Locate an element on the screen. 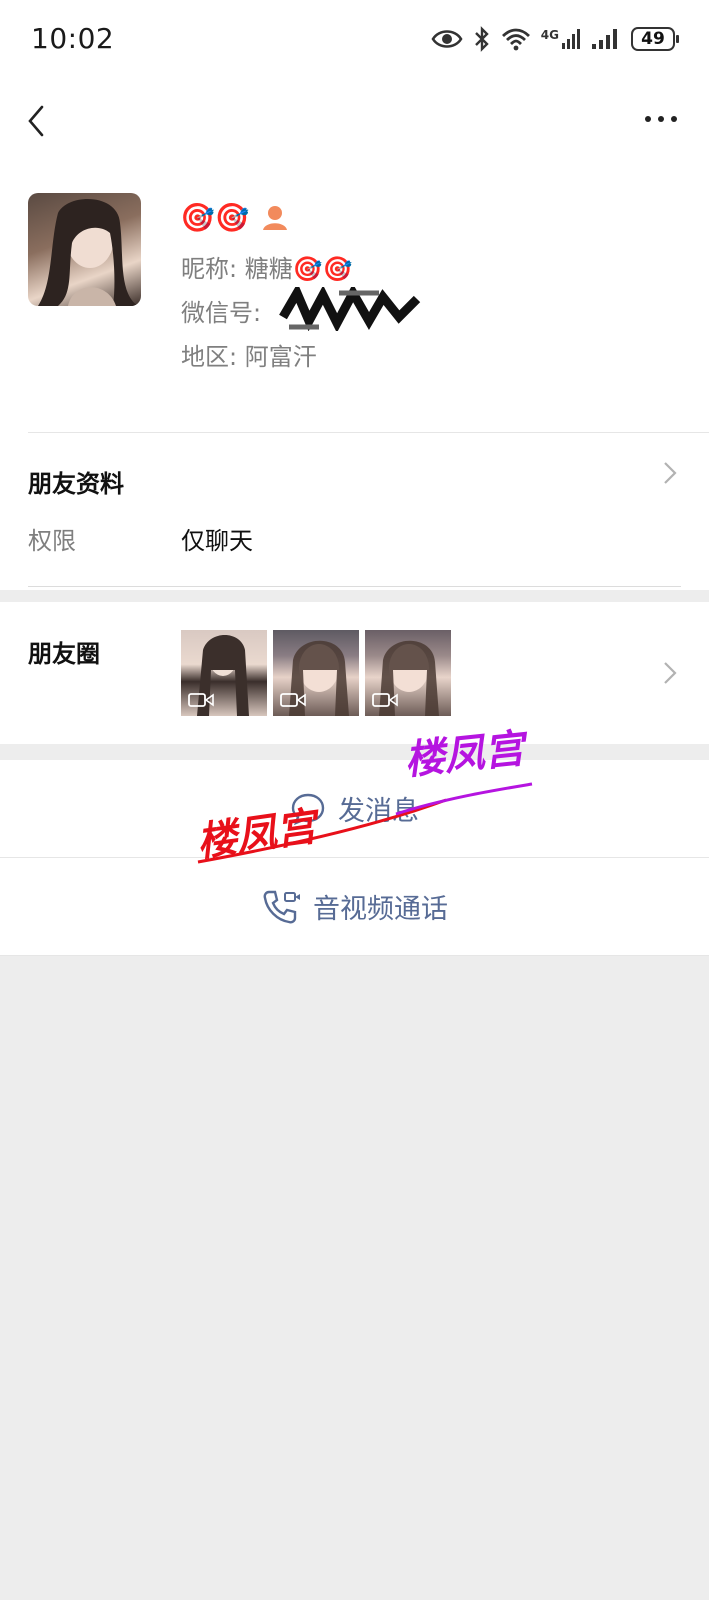  region-line: 地区: 阿富汗 is located at coordinates (249, 354).